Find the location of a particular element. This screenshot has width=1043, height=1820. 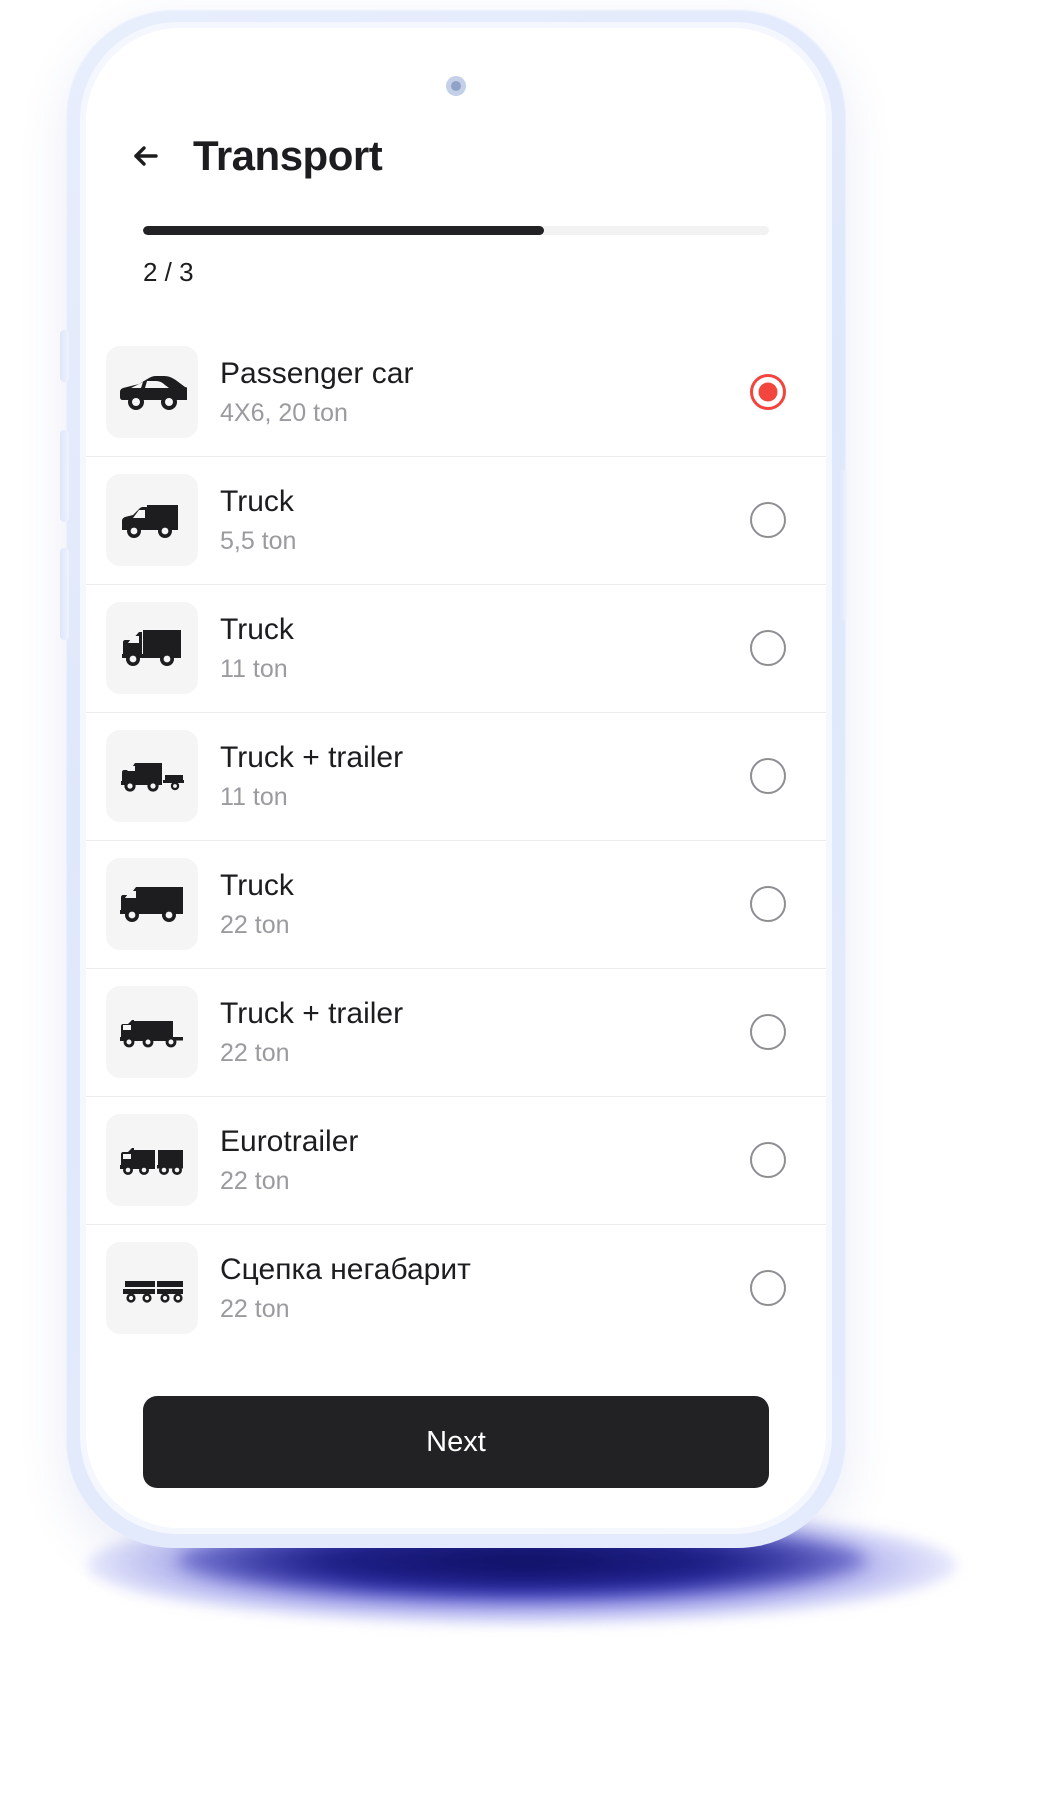

progress-bar-fill is located at coordinates (343, 230).